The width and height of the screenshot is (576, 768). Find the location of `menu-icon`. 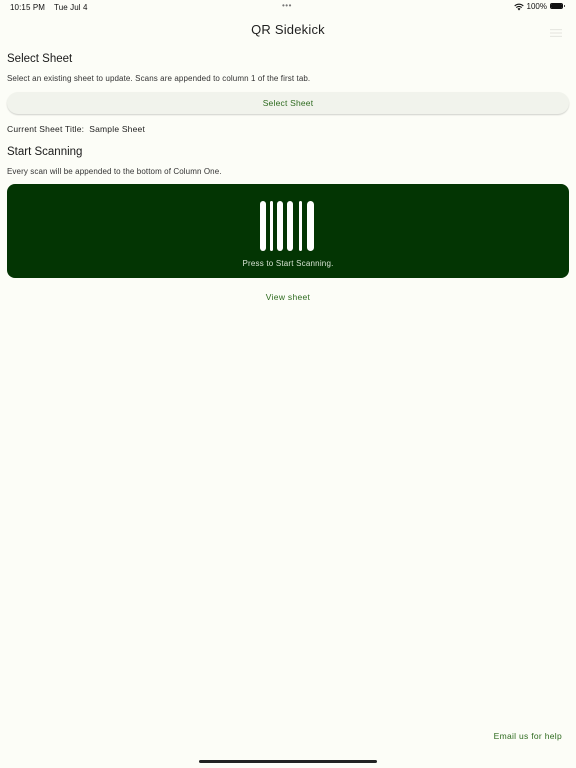

menu-icon is located at coordinates (556, 33).